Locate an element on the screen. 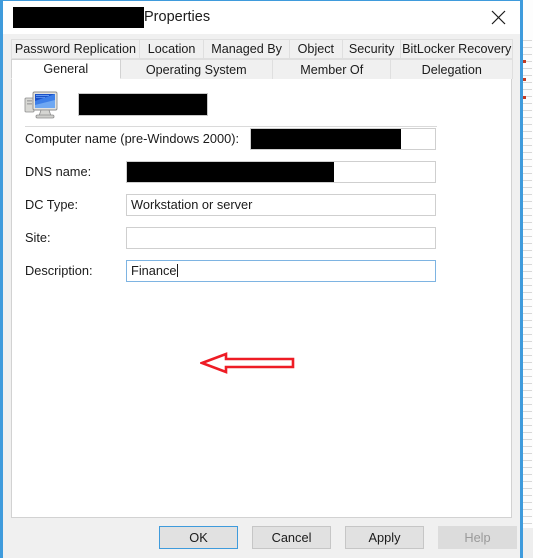  button-label: Apply is located at coordinates (384, 537).